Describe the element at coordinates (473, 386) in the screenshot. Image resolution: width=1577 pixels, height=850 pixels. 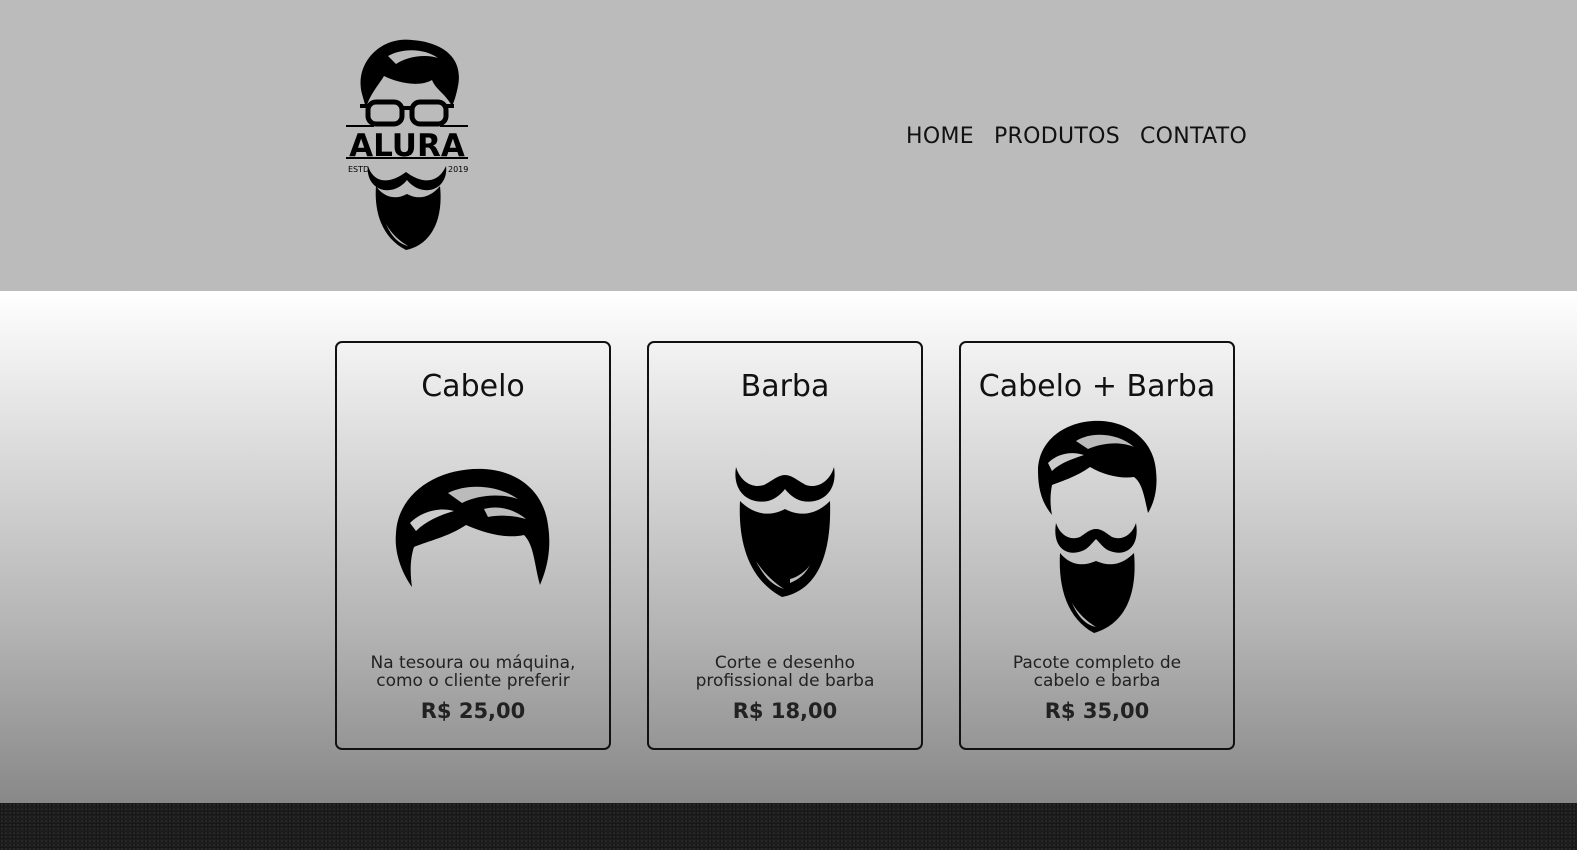
I see `product-title: Cabelo` at that location.